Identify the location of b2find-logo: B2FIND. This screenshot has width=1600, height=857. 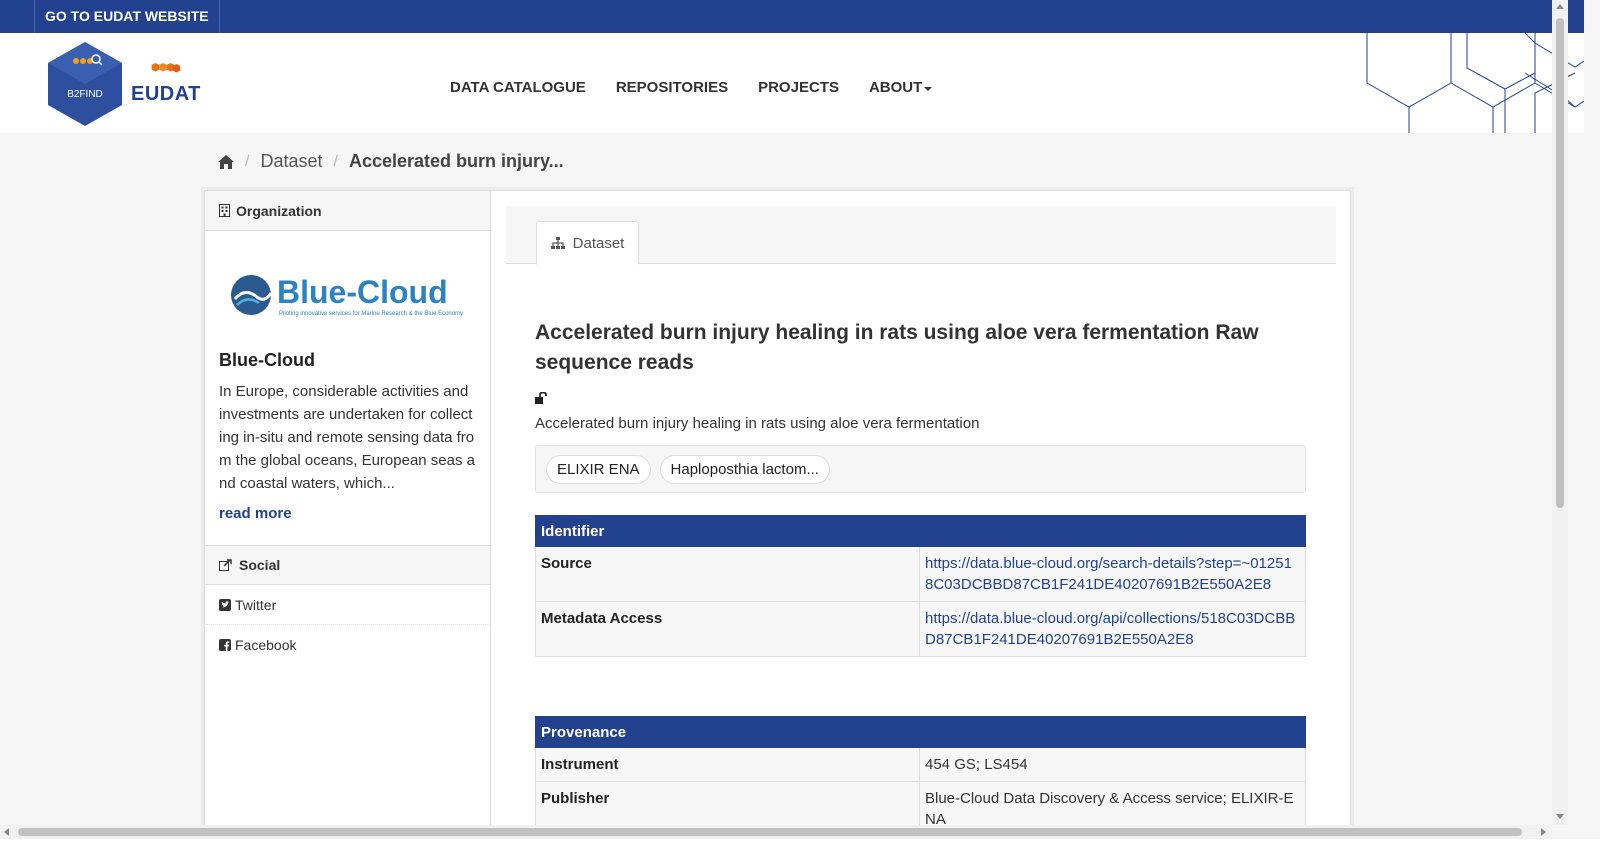
(85, 84).